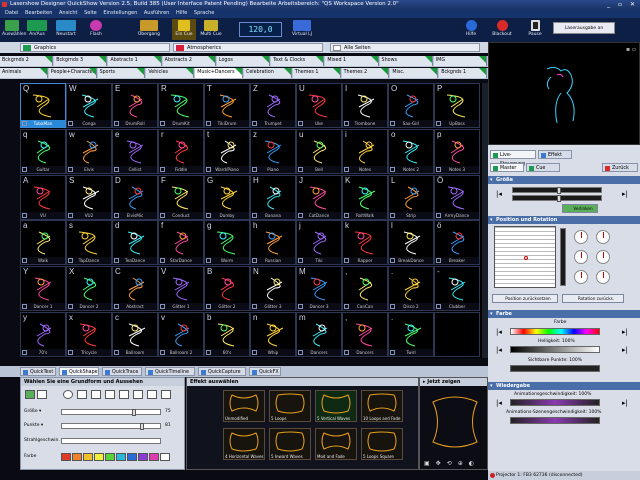  Describe the element at coordinates (79, 371) in the screenshot. I see `tab-quickshape: QuickShape` at that location.